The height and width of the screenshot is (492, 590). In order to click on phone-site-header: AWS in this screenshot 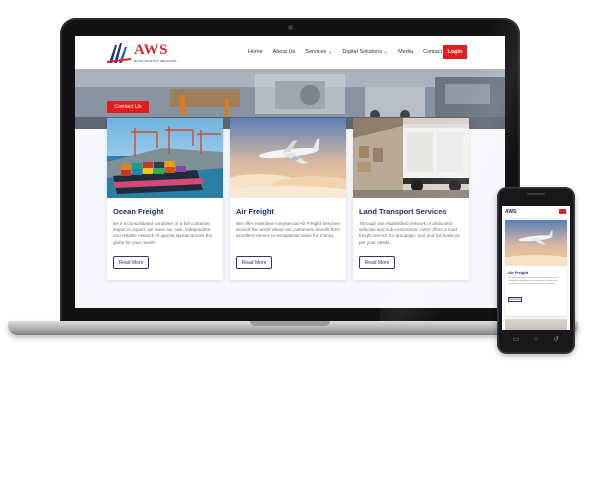, I will do `click(536, 212)`.